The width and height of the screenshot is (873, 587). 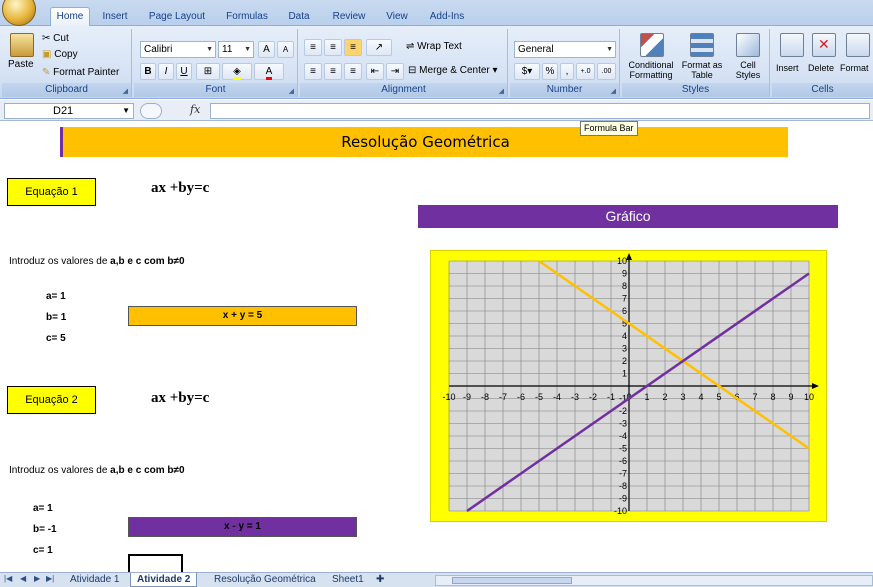 What do you see at coordinates (380, 580) in the screenshot?
I see `insert-sheet-icon: ✚` at bounding box center [380, 580].